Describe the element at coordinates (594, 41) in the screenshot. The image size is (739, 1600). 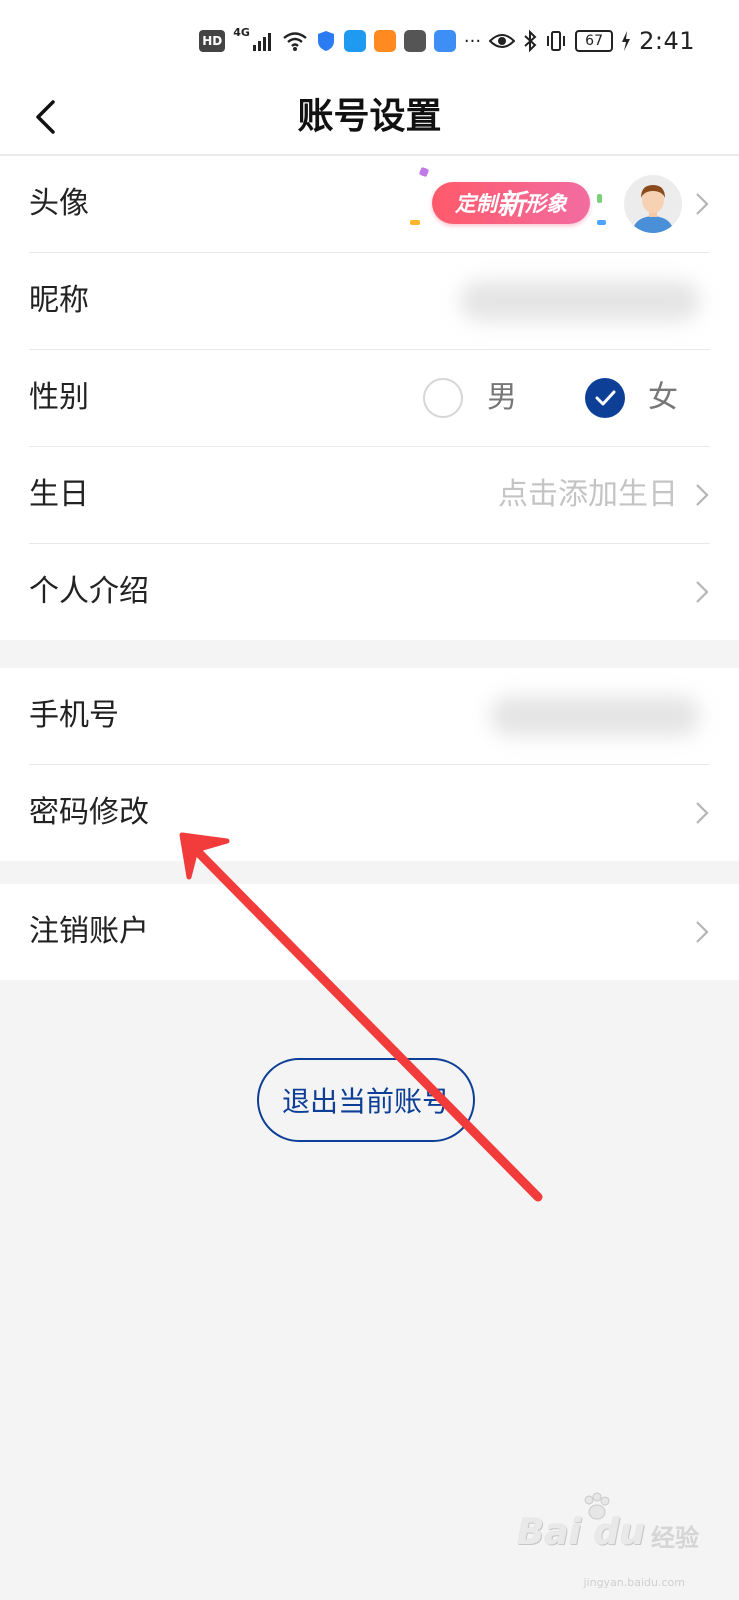
I see `battery-indicator: 67` at that location.